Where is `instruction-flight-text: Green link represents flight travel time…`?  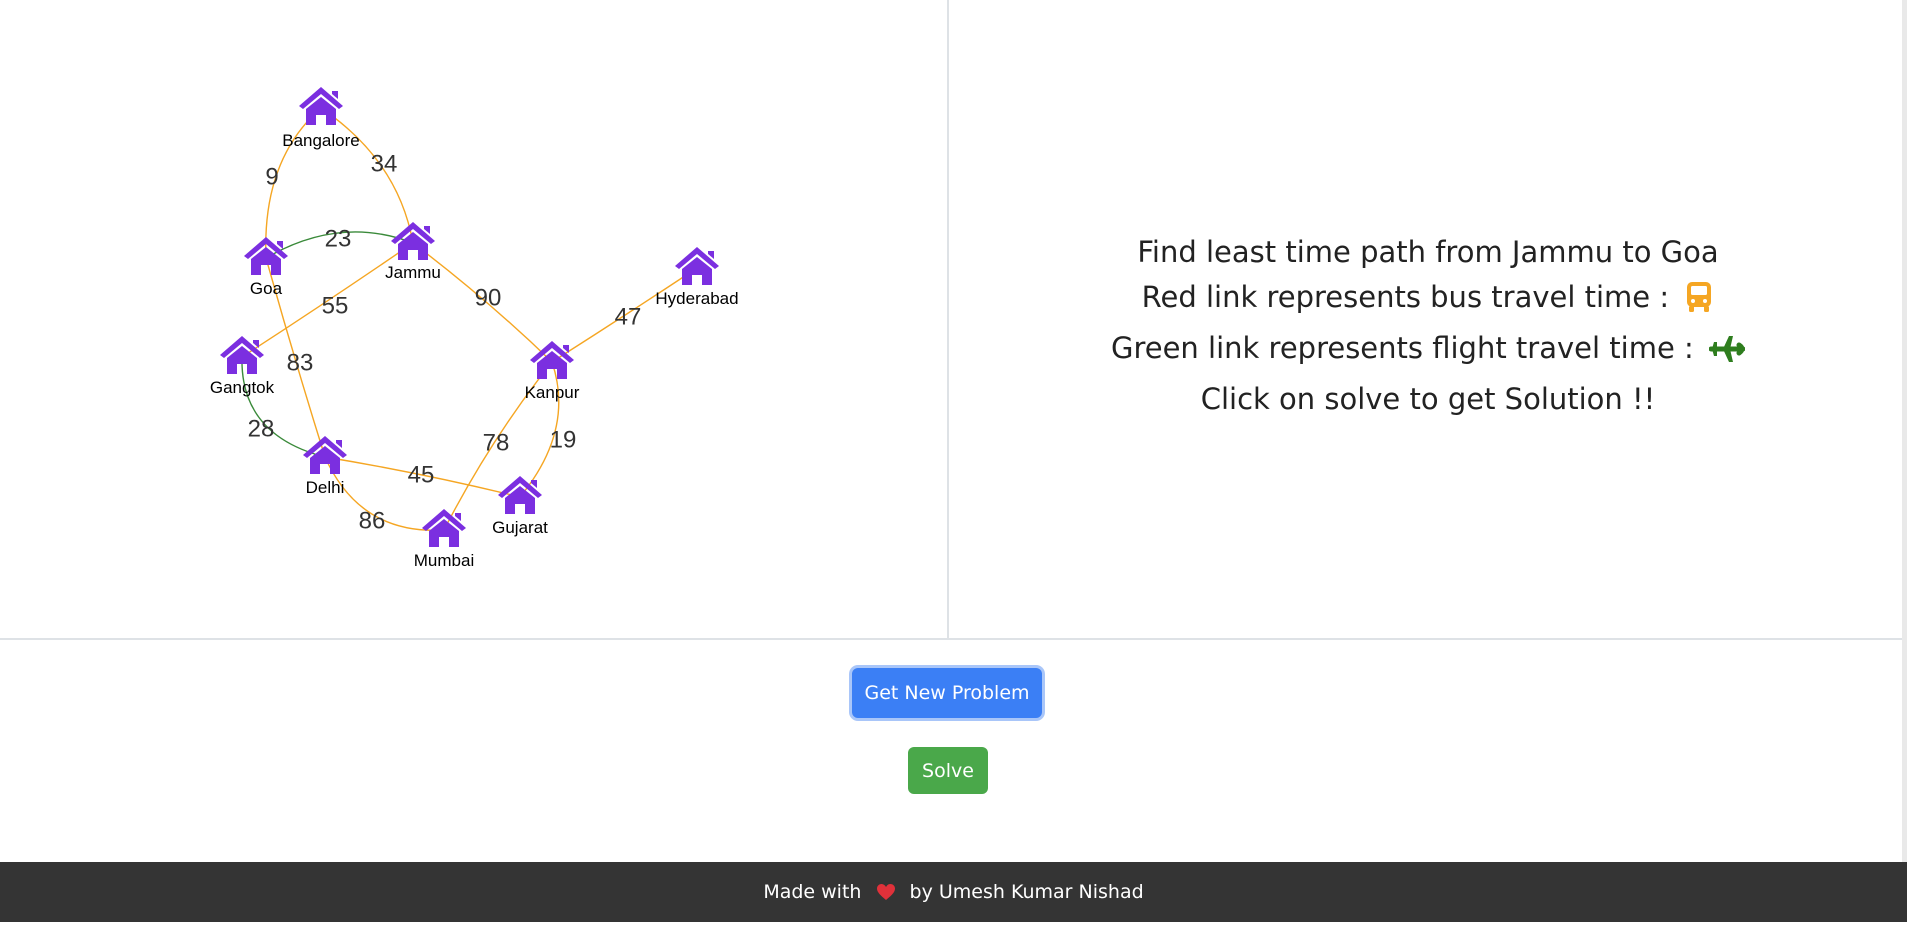
instruction-flight-text: Green link represents flight travel time… is located at coordinates (1402, 348).